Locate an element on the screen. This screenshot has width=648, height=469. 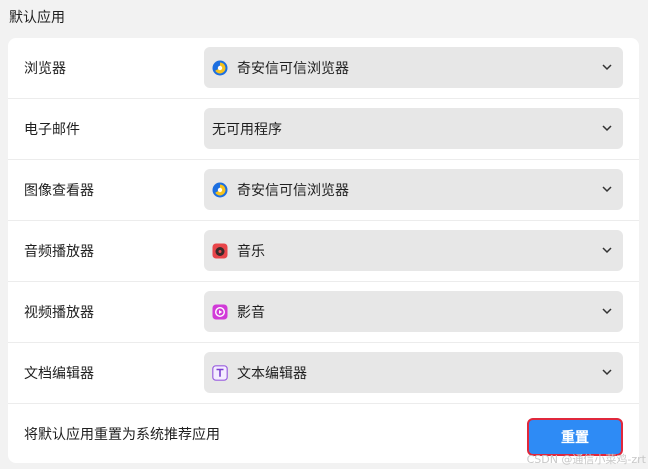
row-video-player: 视频播放器 影音 is located at coordinates (323, 312).